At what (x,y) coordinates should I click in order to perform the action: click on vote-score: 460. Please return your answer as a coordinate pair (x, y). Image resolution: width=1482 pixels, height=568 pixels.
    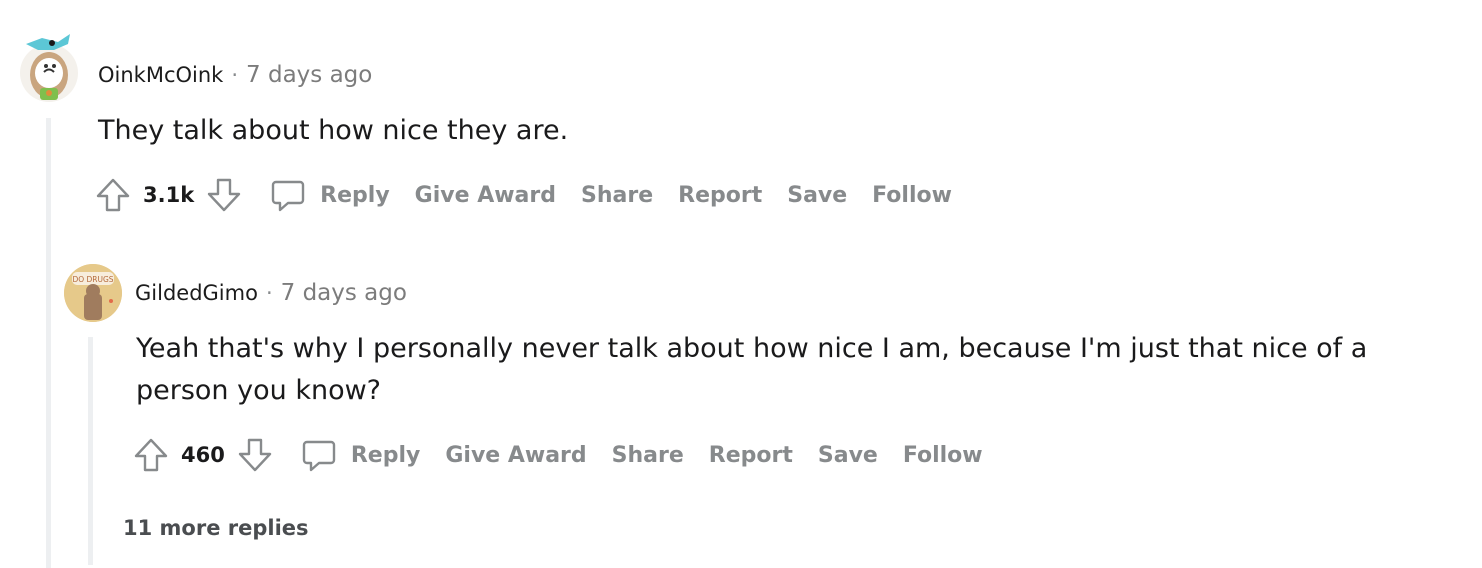
    Looking at the image, I should click on (203, 455).